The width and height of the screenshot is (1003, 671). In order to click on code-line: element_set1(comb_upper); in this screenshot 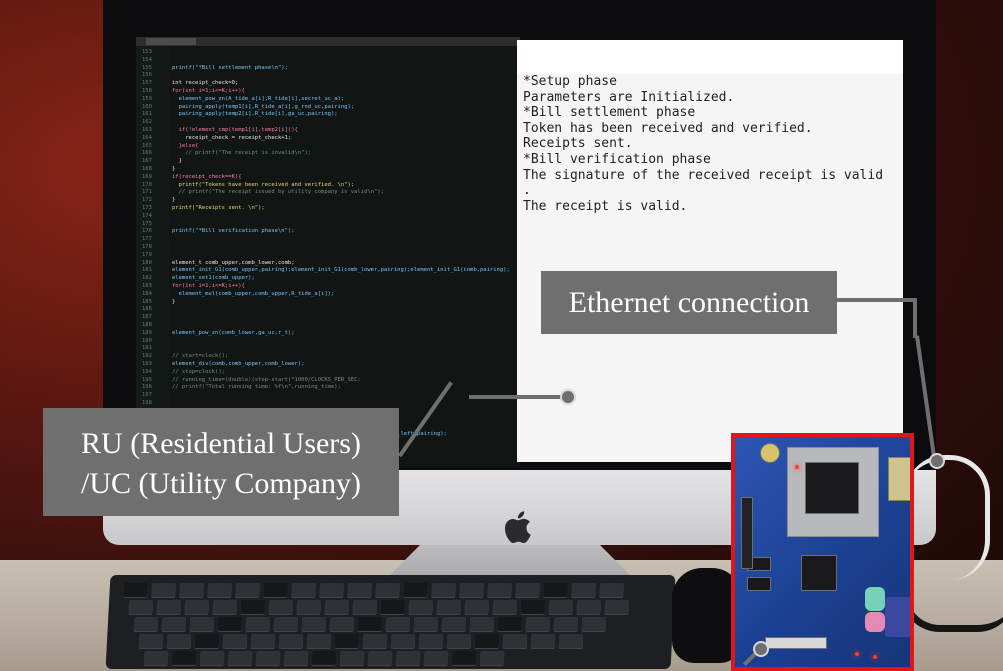, I will do `click(213, 278)`.